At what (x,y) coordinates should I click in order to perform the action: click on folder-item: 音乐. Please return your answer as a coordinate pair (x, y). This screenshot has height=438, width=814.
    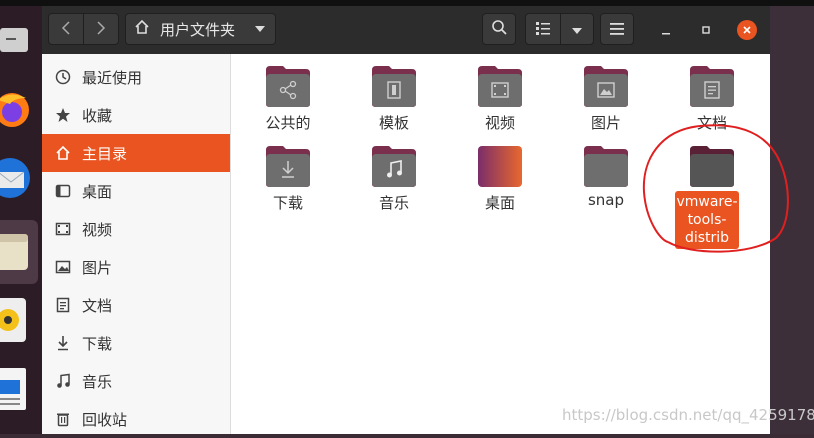
    Looking at the image, I should click on (394, 199).